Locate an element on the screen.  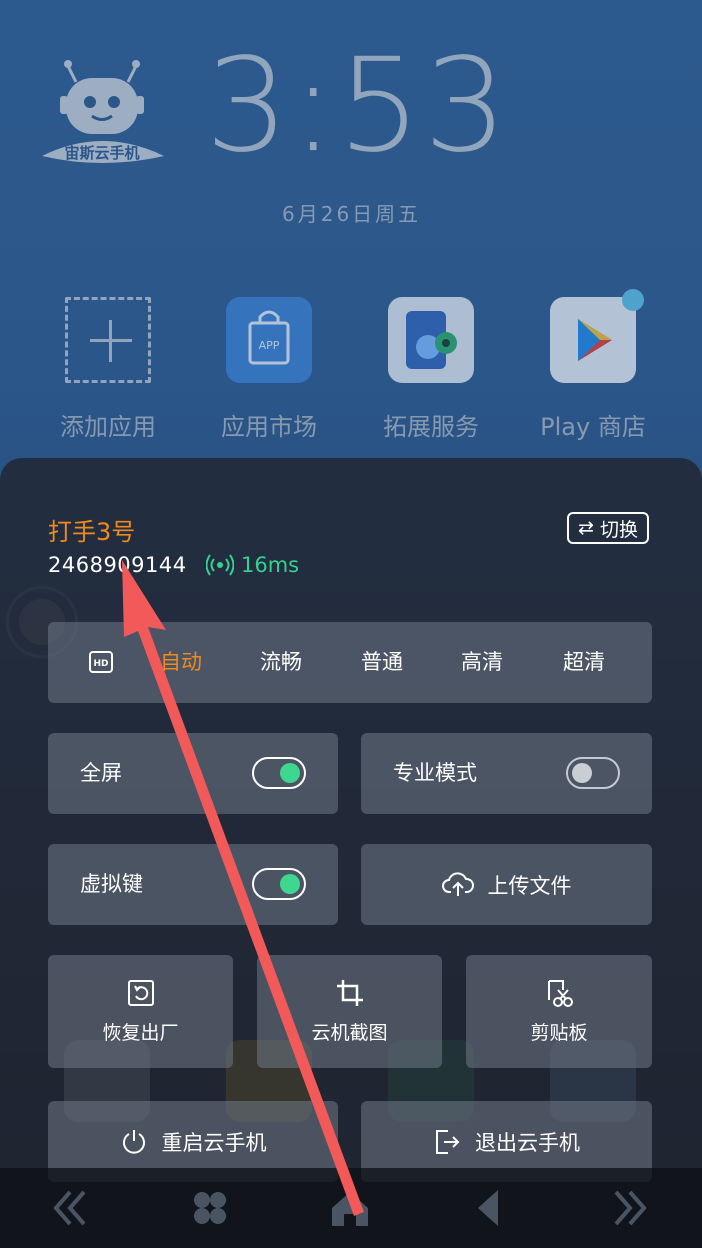
home-icon is located at coordinates (350, 1208).